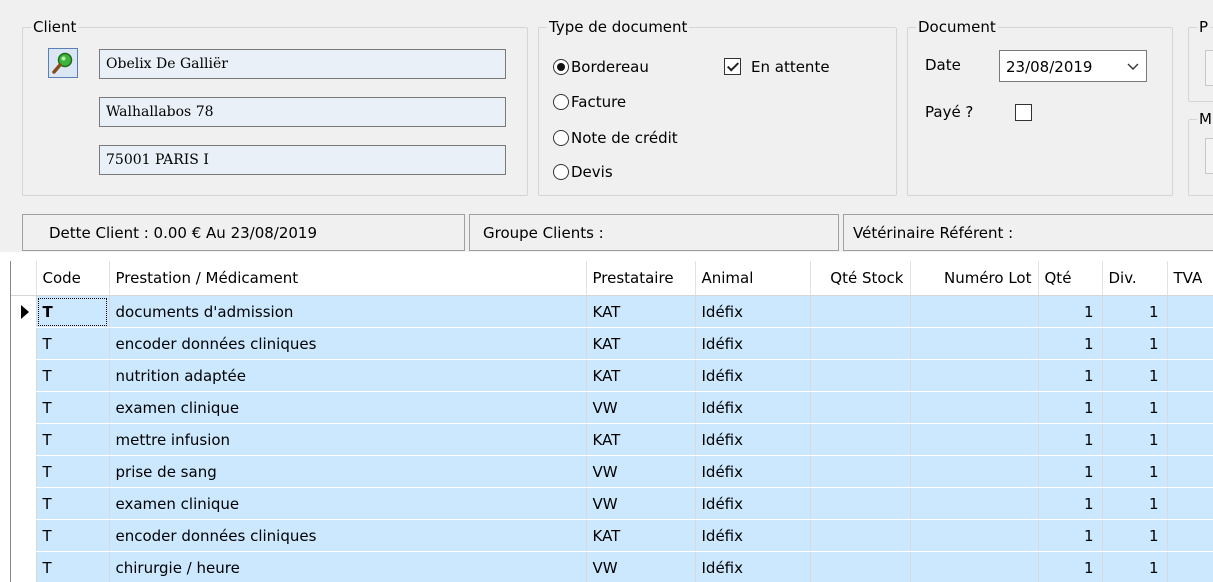 The image size is (1213, 582). I want to click on table-row: Tdocuments d'admission KAT Idéfix 1 1, so click(612, 311).